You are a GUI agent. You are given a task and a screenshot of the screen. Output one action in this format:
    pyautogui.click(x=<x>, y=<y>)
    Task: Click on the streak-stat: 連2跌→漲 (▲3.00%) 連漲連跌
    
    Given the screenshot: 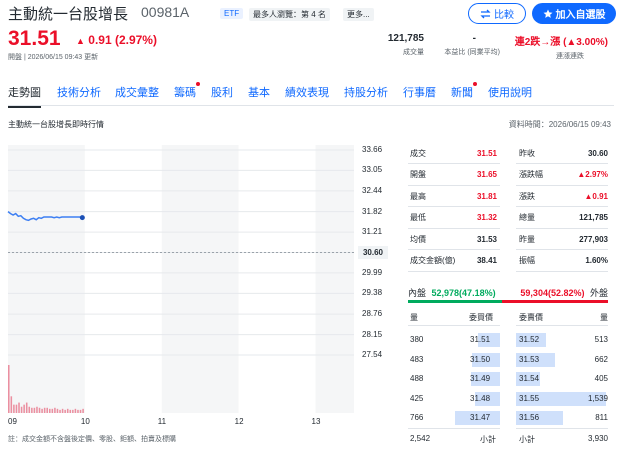 What is the action you would take?
    pyautogui.click(x=556, y=47)
    